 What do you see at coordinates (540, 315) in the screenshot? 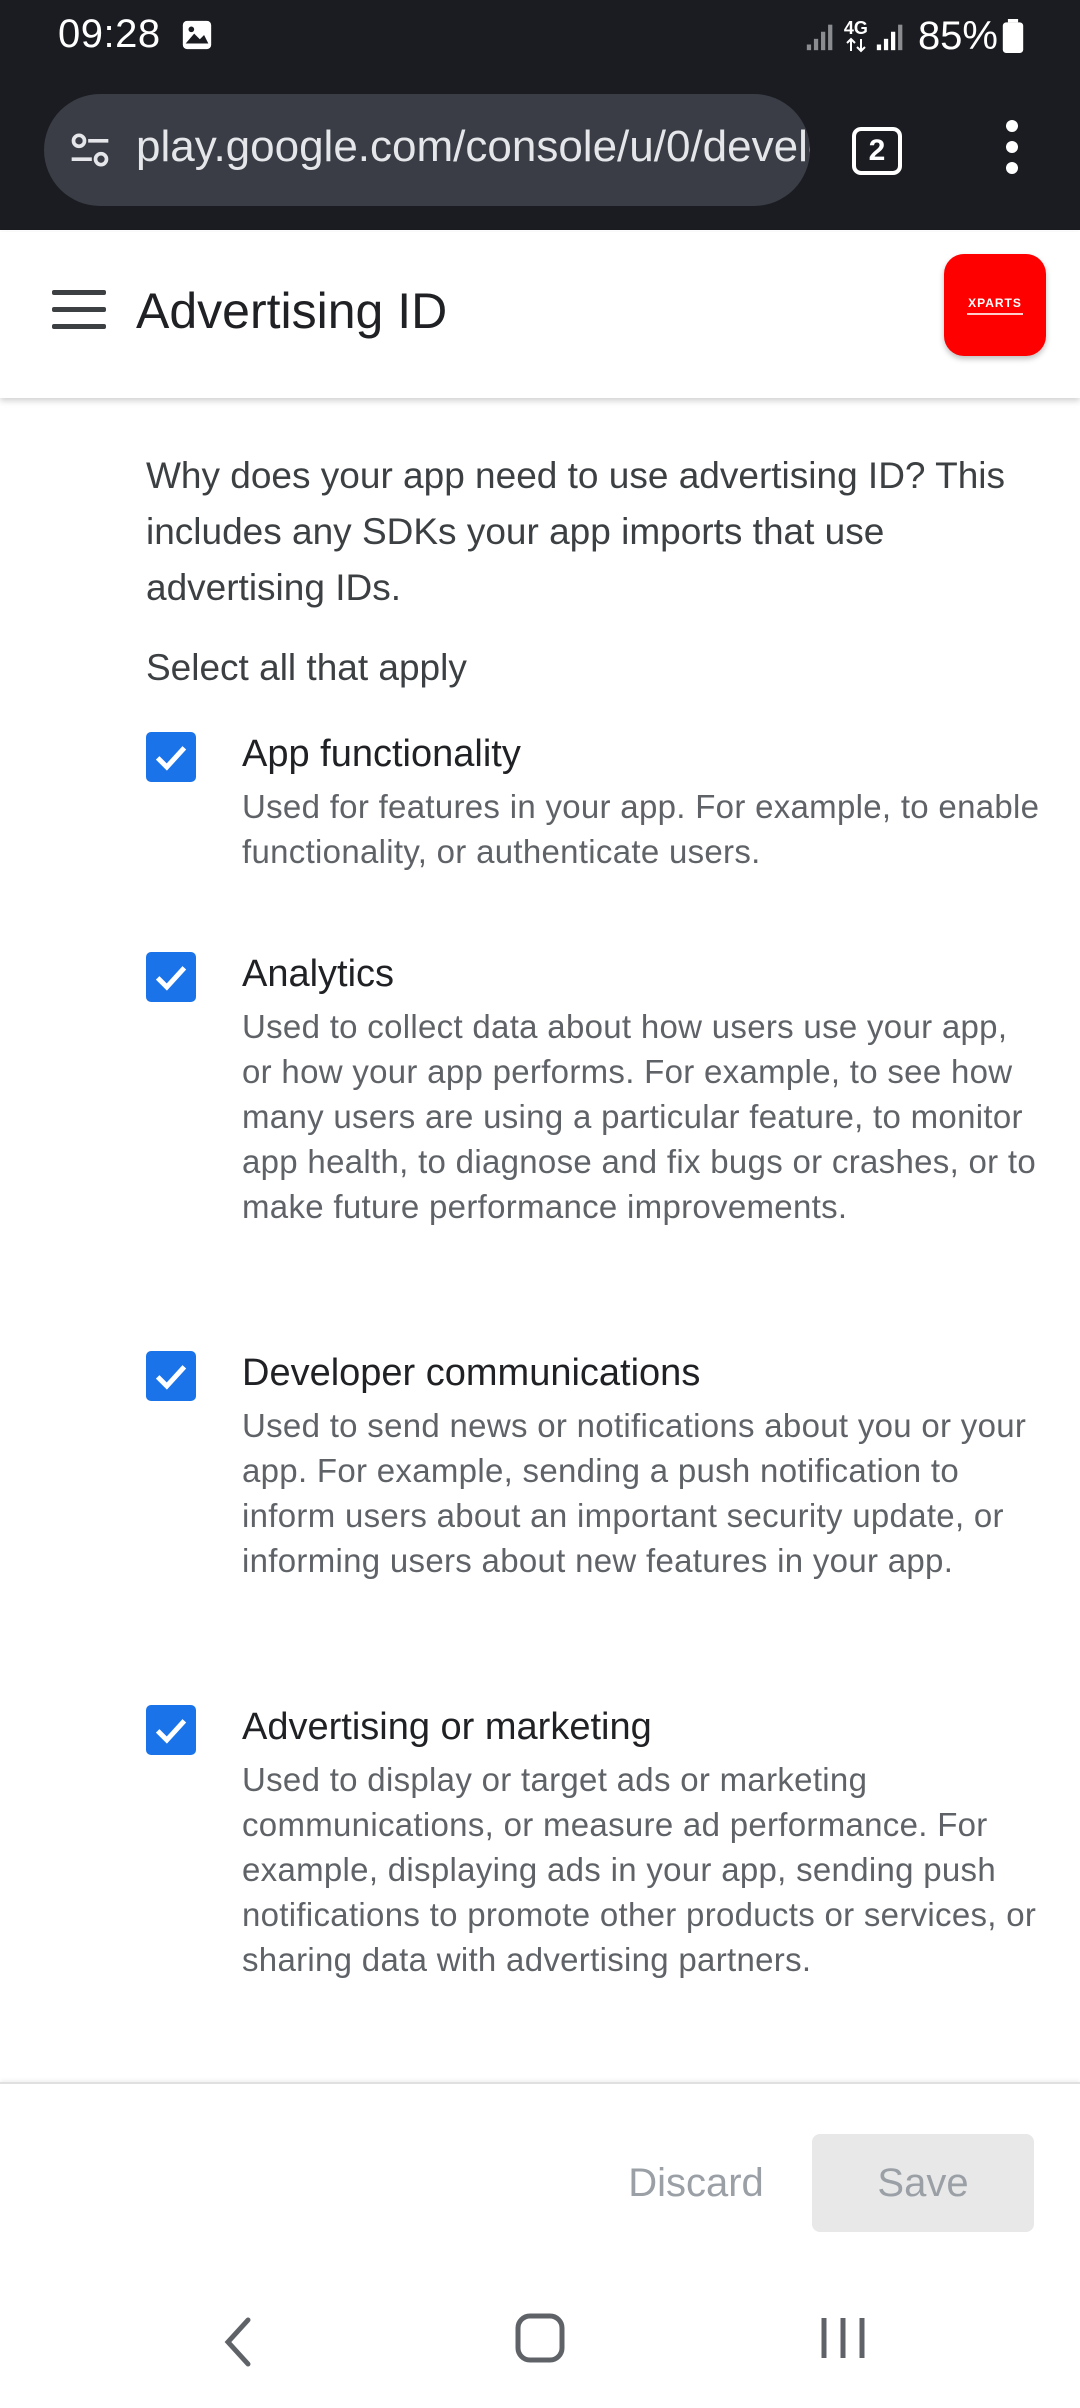
I see `app-header: Advertising ID XPARTS` at bounding box center [540, 315].